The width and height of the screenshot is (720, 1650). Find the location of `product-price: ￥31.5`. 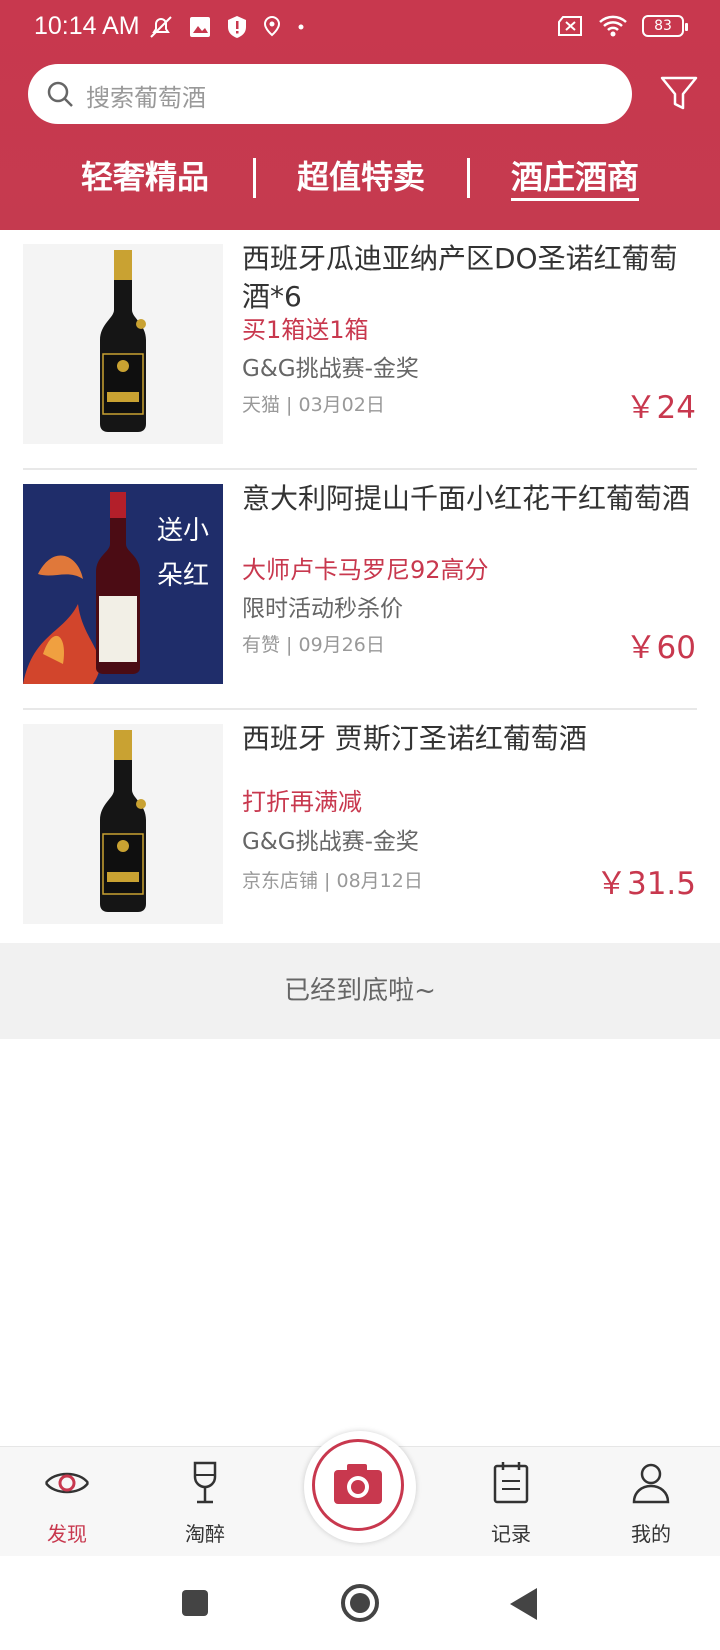

product-price: ￥31.5 is located at coordinates (645, 884).